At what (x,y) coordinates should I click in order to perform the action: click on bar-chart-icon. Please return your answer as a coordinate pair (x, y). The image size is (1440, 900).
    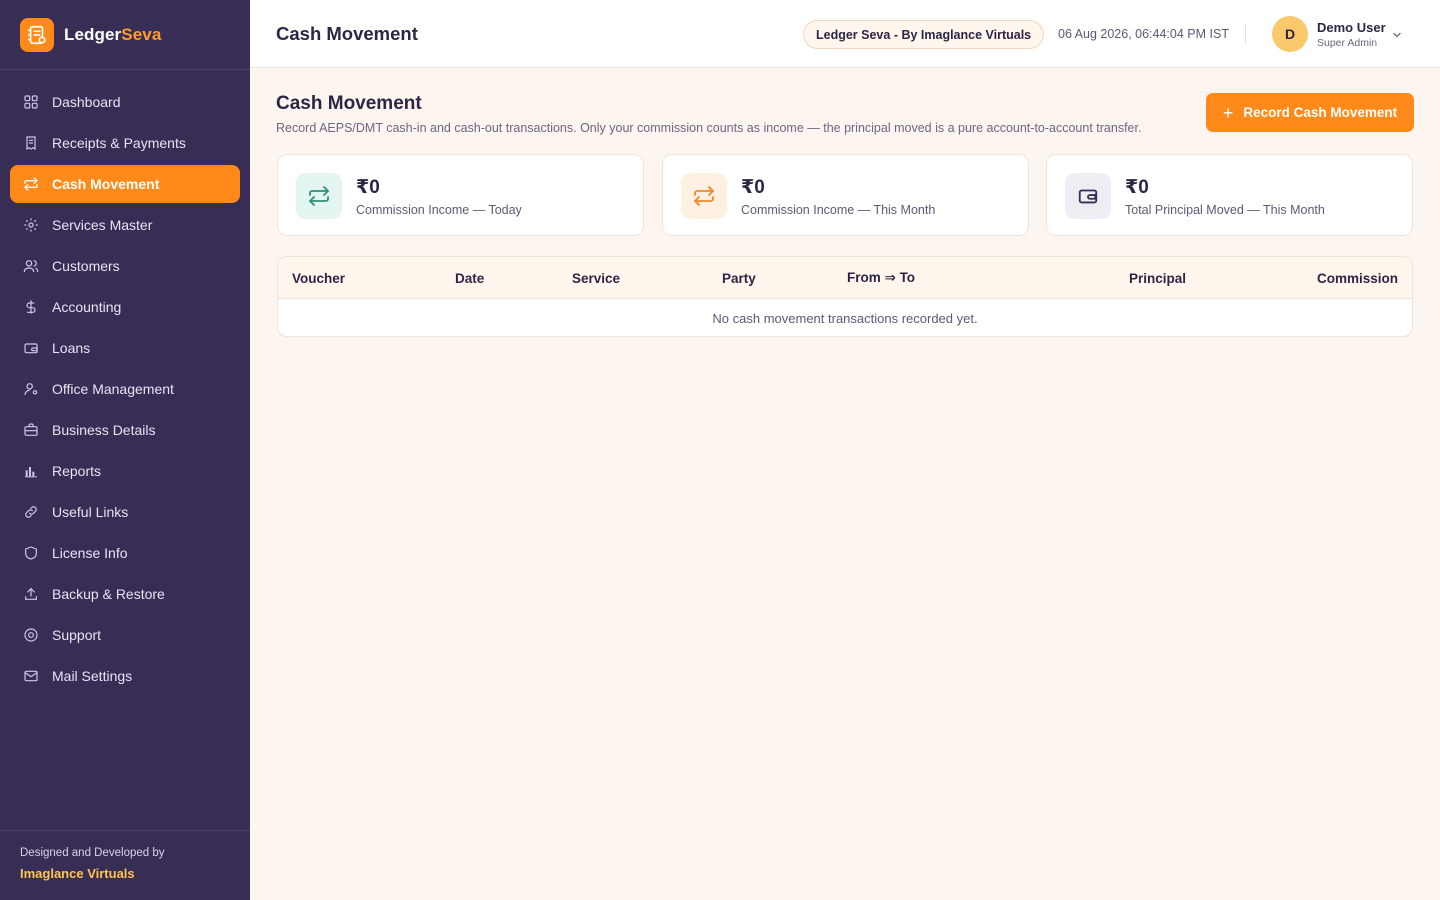
    Looking at the image, I should click on (31, 471).